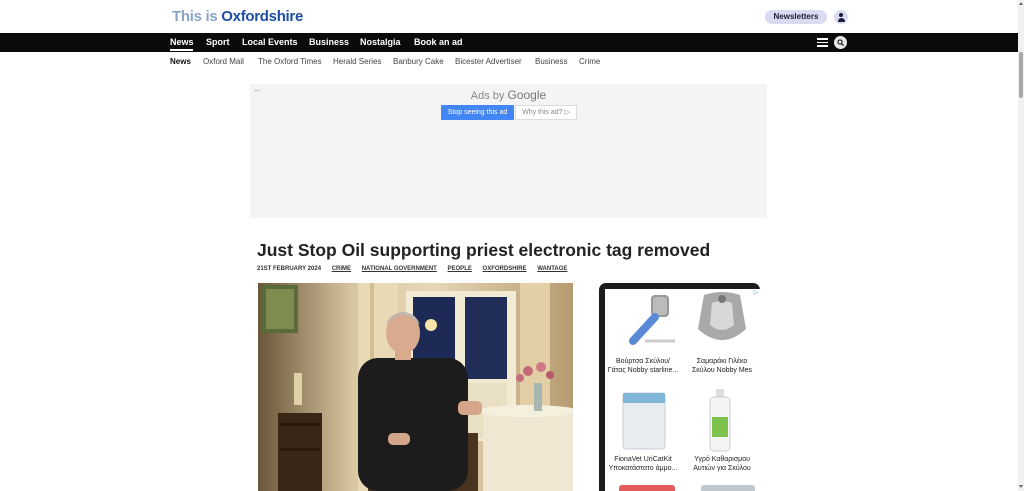 The height and width of the screenshot is (491, 1024). Describe the element at coordinates (527, 95) in the screenshot. I see `google-label: Google` at that location.